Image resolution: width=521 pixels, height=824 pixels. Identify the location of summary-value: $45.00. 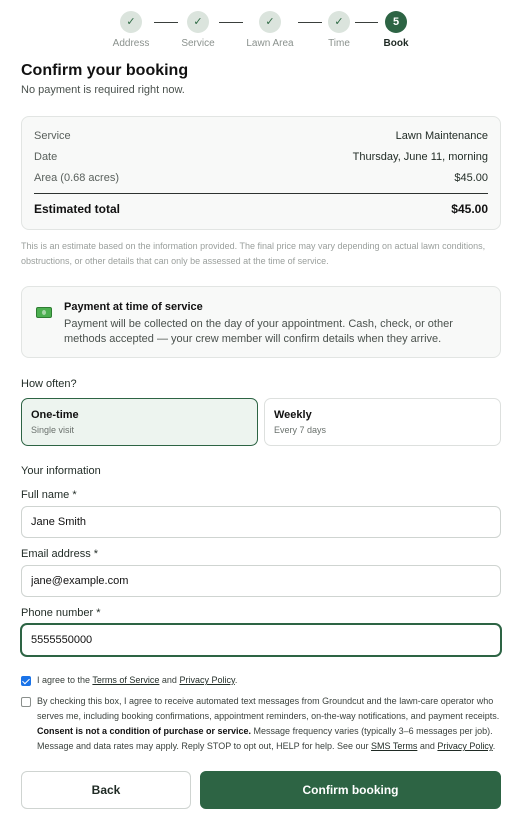
(471, 178).